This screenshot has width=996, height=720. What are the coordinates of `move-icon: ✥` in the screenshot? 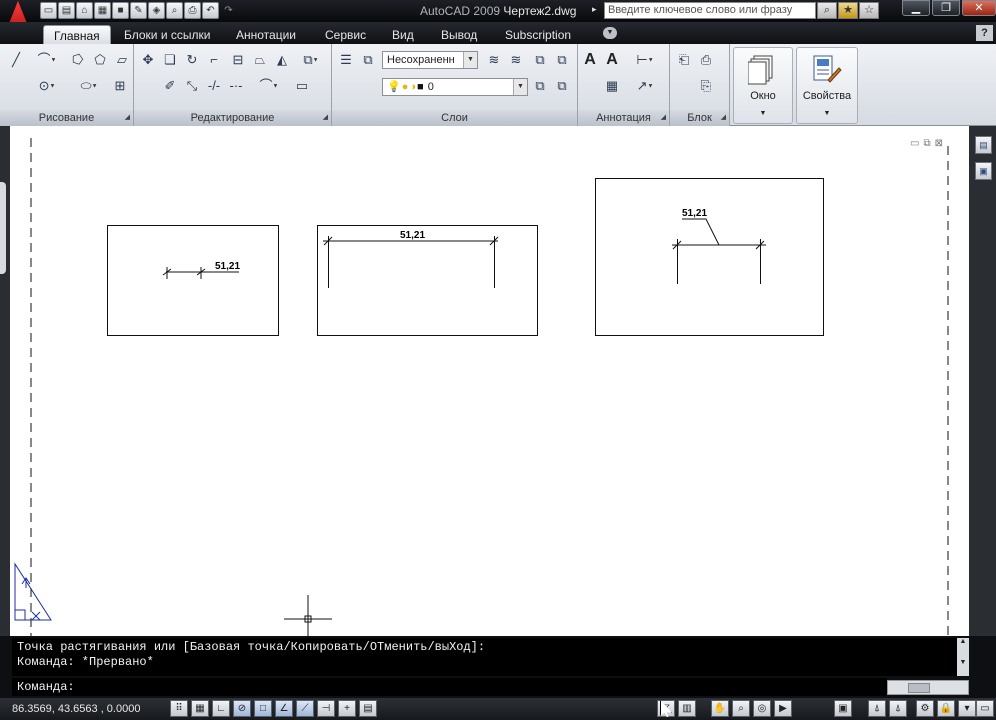 It's located at (148, 60).